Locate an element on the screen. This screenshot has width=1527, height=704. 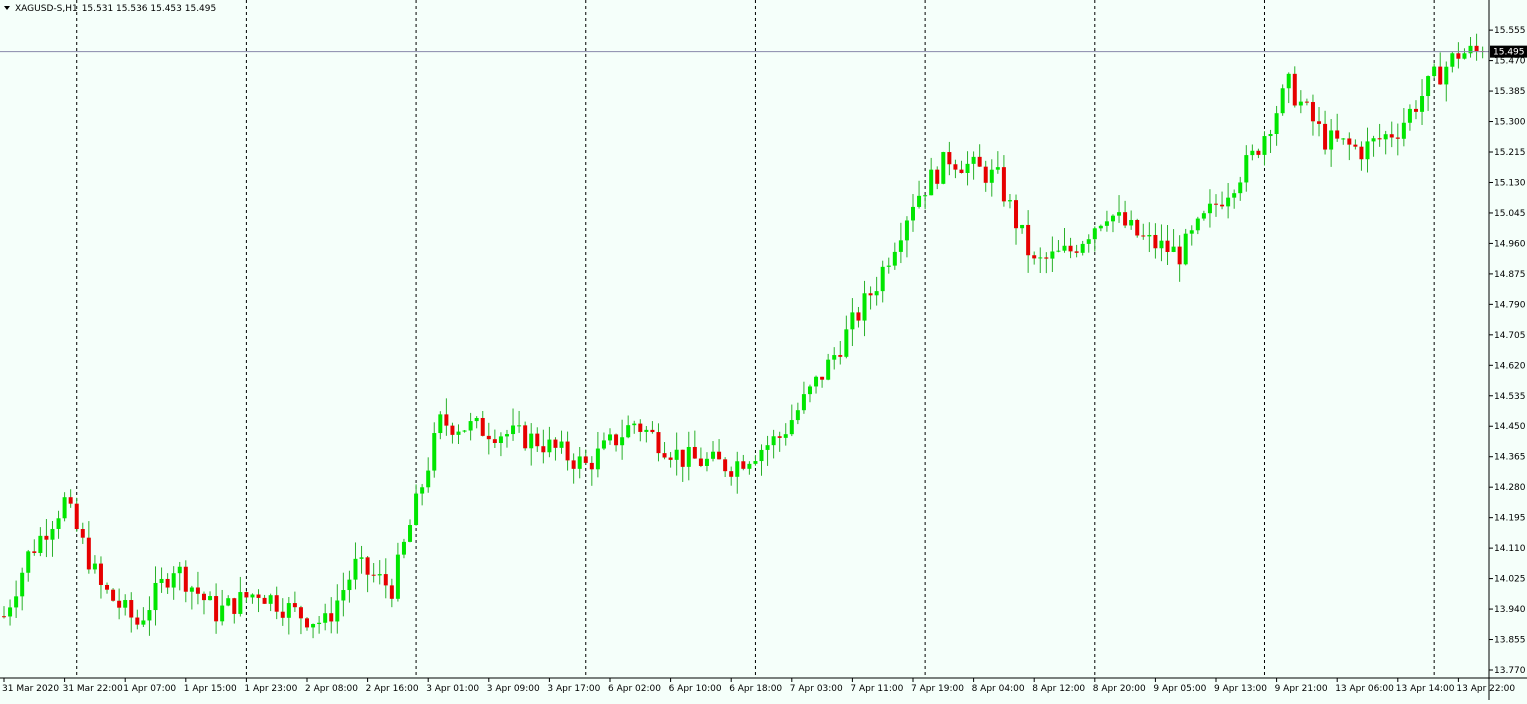
x-tick-label: 2 Apr 16:00 is located at coordinates (392, 689).